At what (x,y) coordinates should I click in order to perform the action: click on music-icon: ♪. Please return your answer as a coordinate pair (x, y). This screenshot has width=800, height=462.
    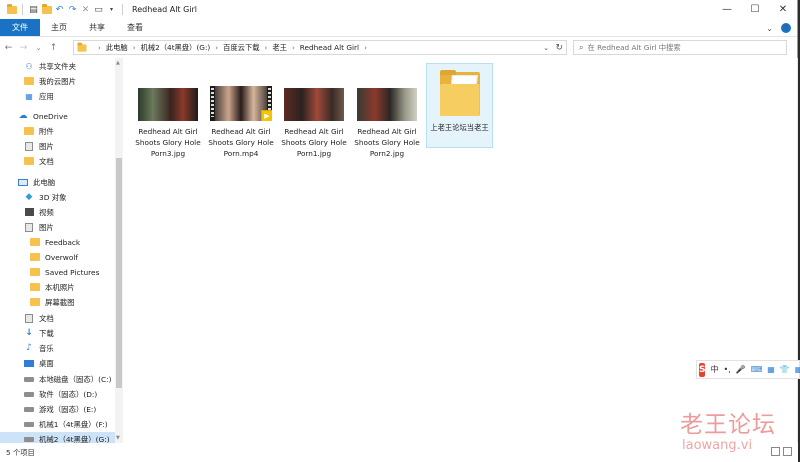
    Looking at the image, I should click on (29, 348).